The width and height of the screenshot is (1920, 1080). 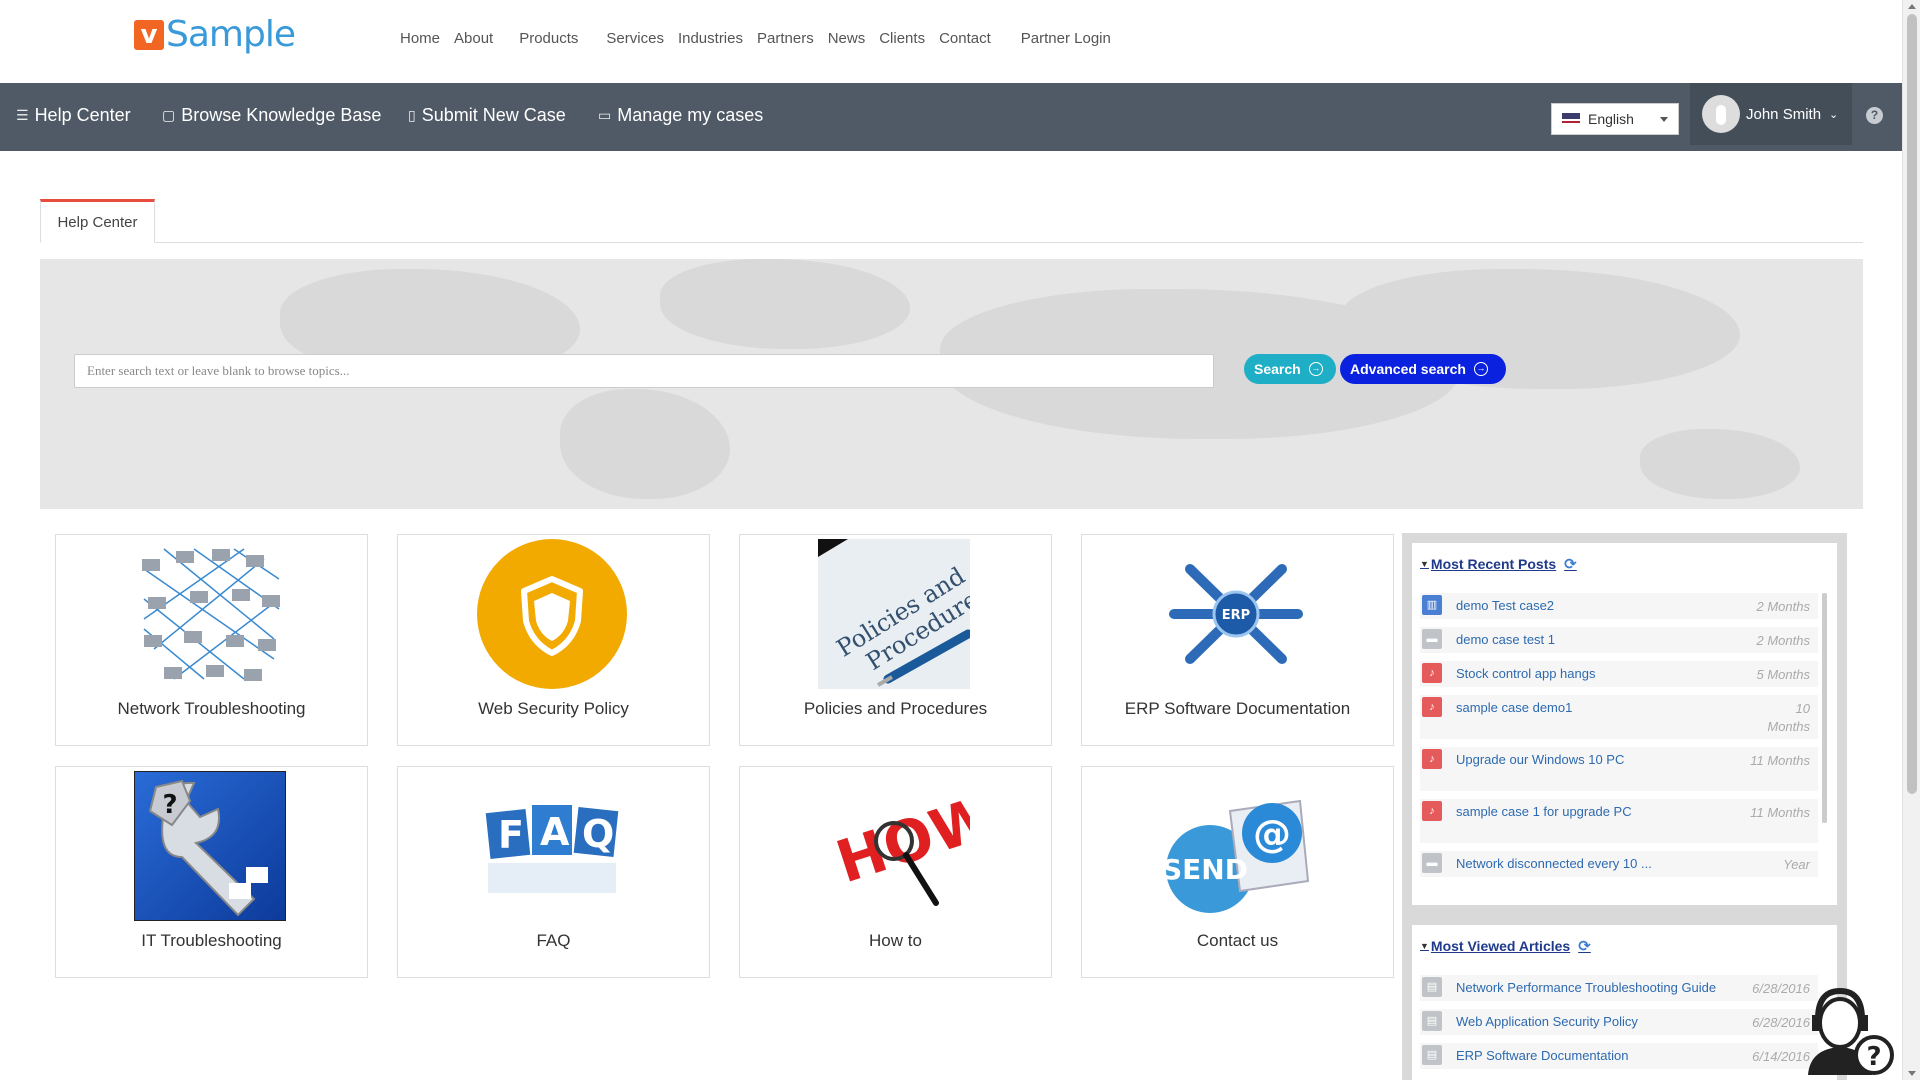 What do you see at coordinates (785, 38) in the screenshot?
I see `nav-partners: Partners` at bounding box center [785, 38].